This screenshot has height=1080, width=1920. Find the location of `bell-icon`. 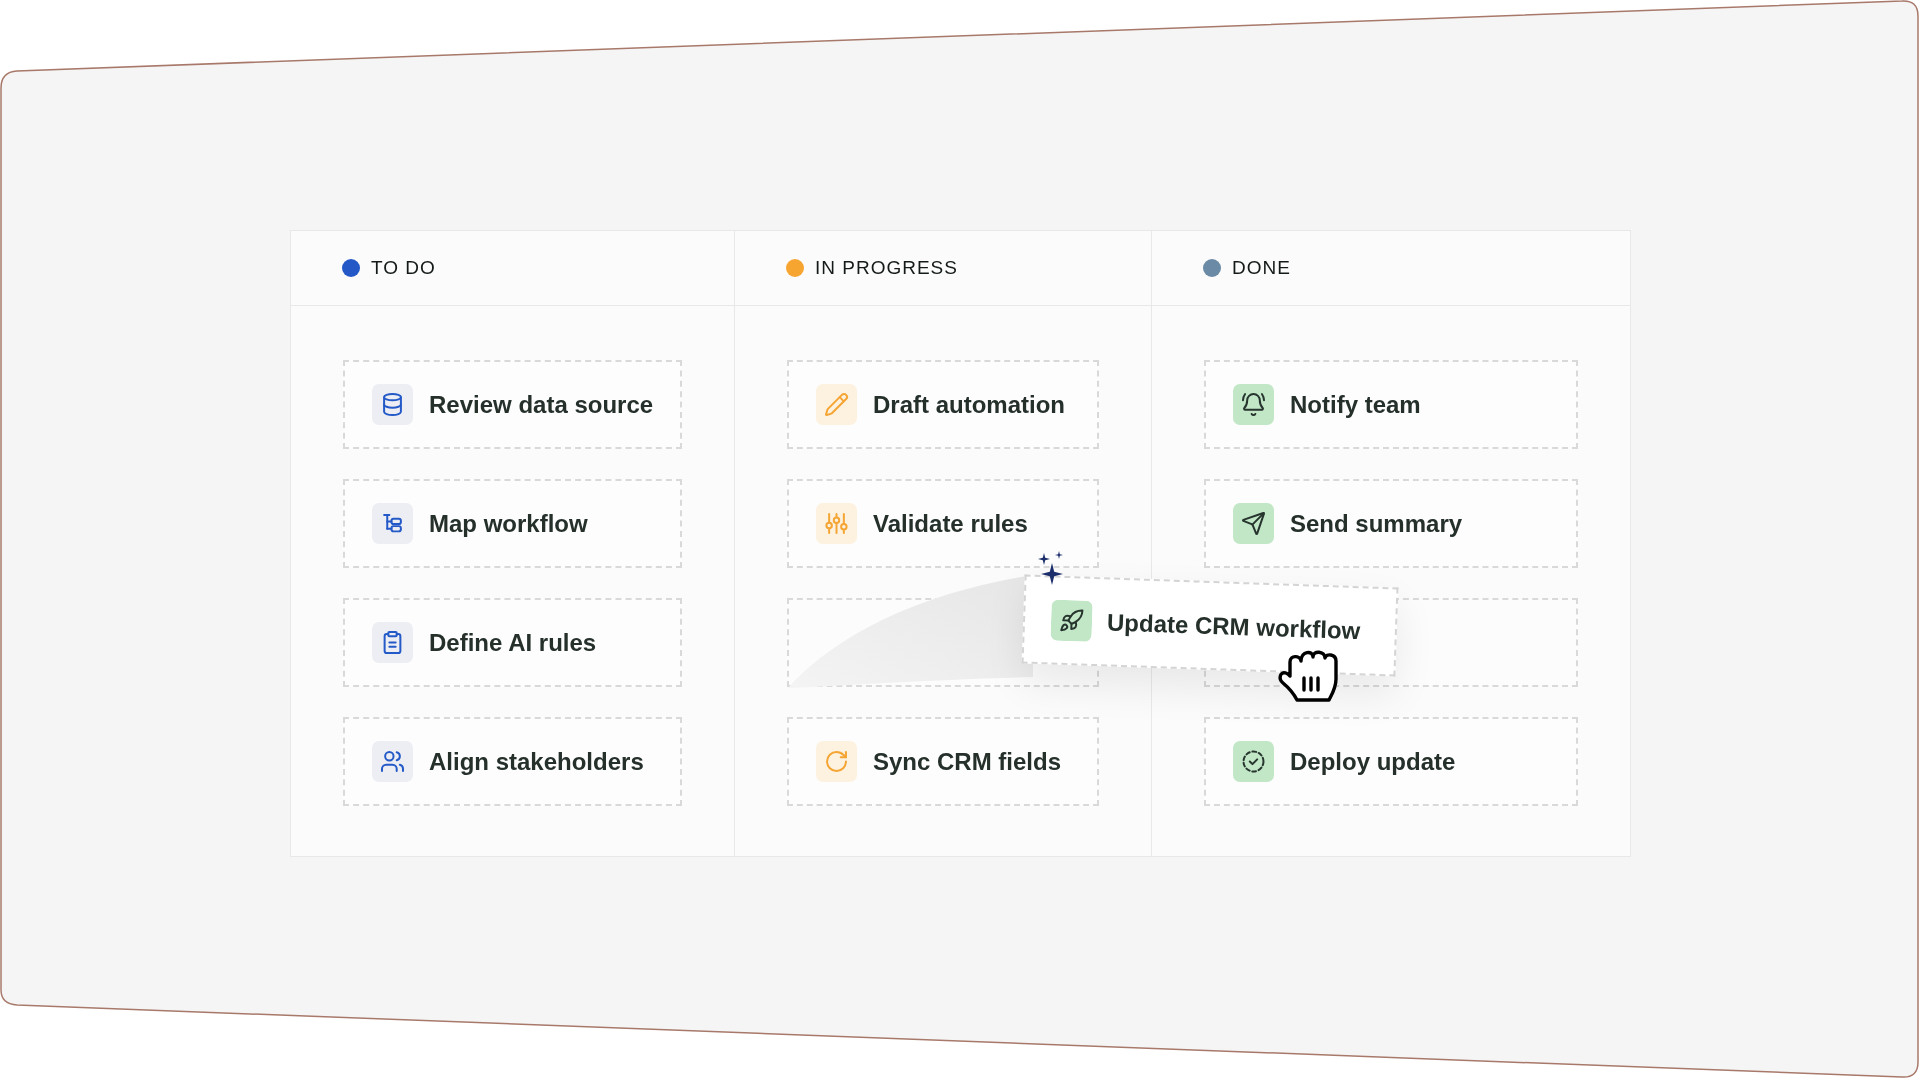

bell-icon is located at coordinates (1253, 404).